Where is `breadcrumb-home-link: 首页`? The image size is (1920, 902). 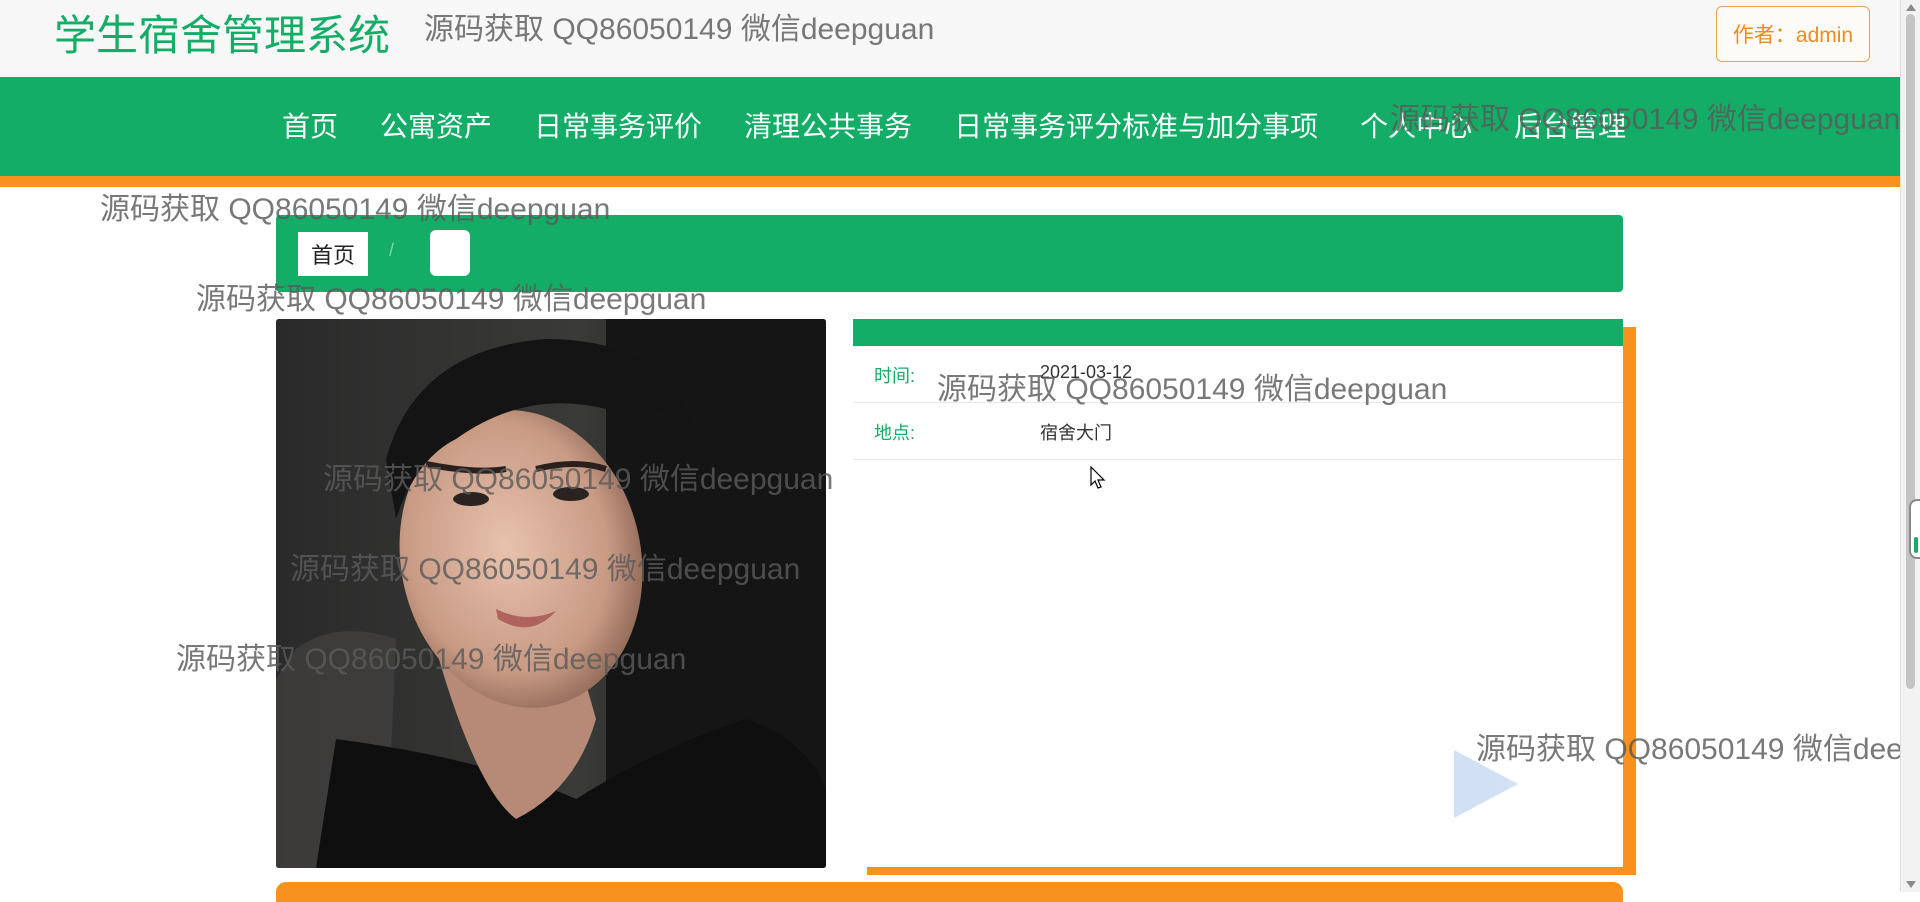 breadcrumb-home-link: 首页 is located at coordinates (333, 254).